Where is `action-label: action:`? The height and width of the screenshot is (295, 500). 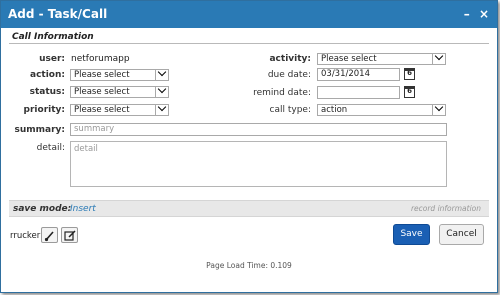 action-label: action: is located at coordinates (47, 75).